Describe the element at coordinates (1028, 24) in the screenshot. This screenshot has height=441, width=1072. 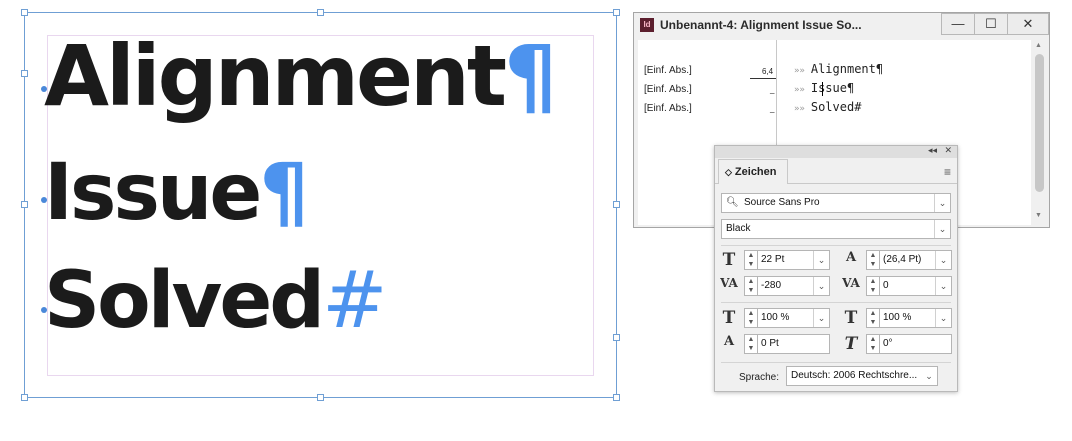
I see `close-button: ✕` at that location.